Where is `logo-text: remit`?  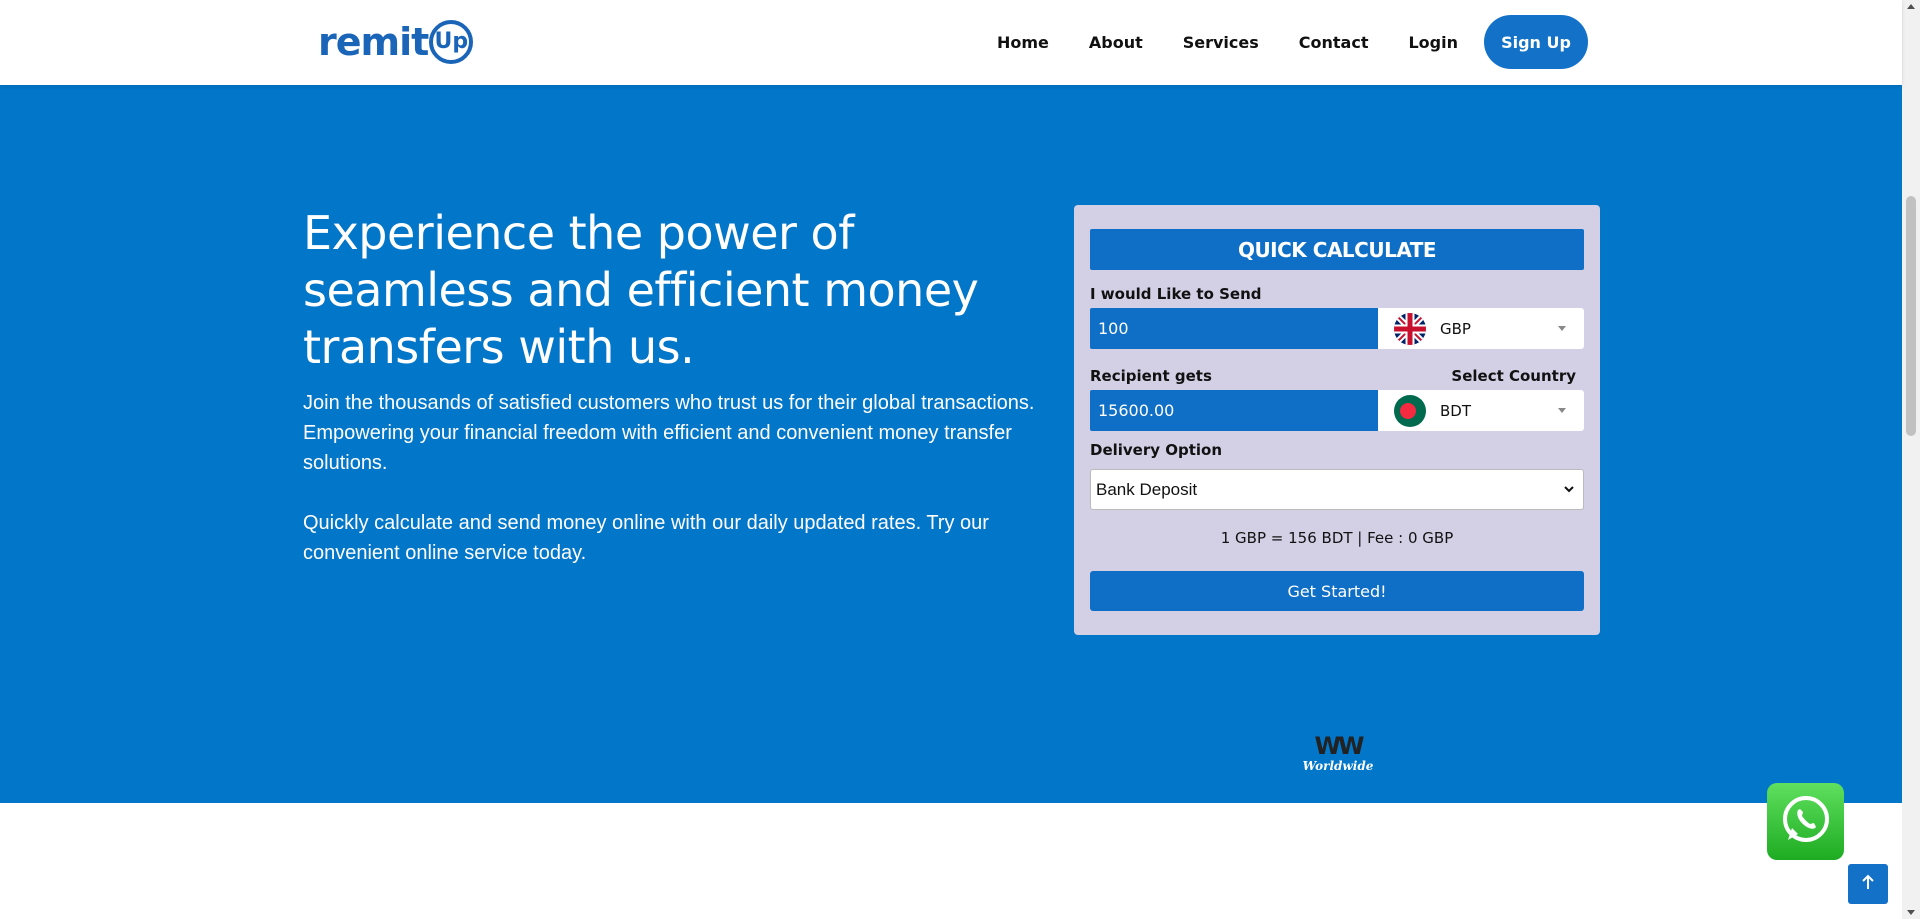
logo-text: remit is located at coordinates (373, 42).